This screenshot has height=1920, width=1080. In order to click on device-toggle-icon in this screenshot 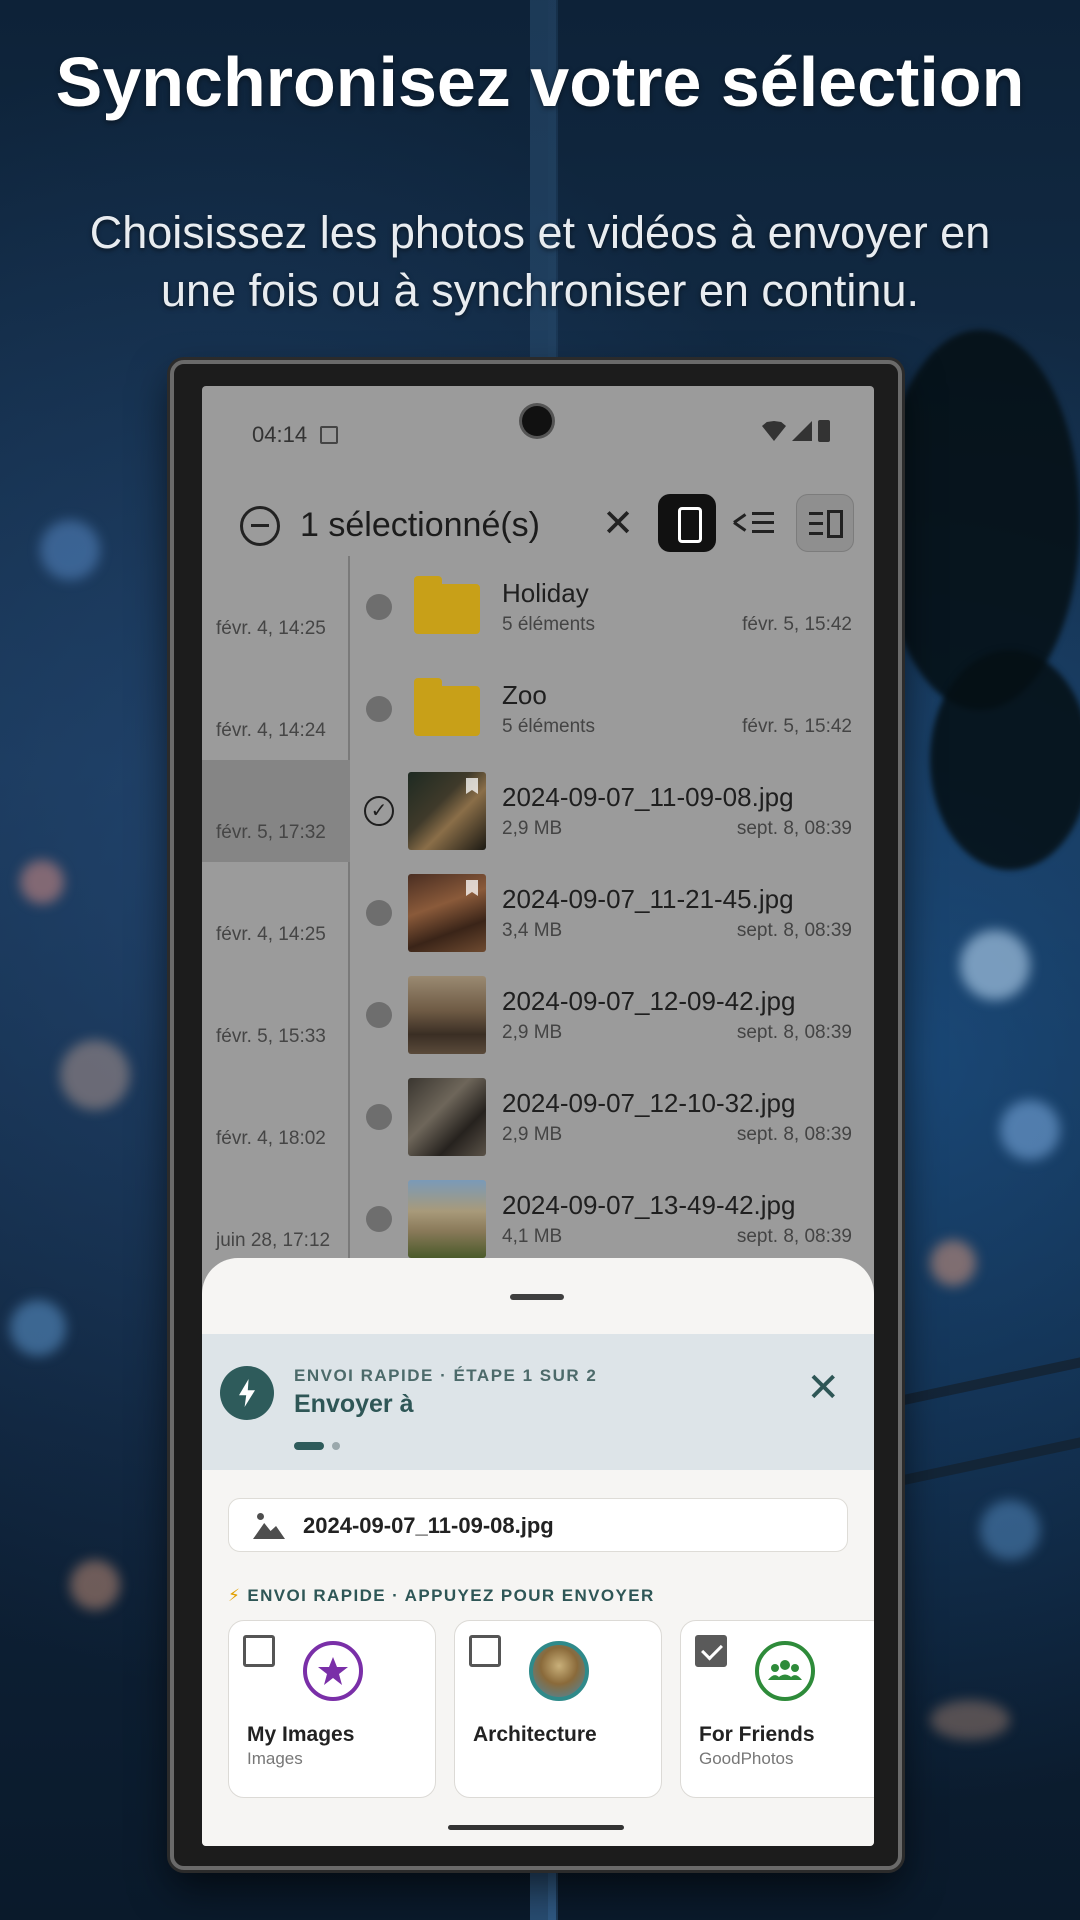, I will do `click(687, 523)`.